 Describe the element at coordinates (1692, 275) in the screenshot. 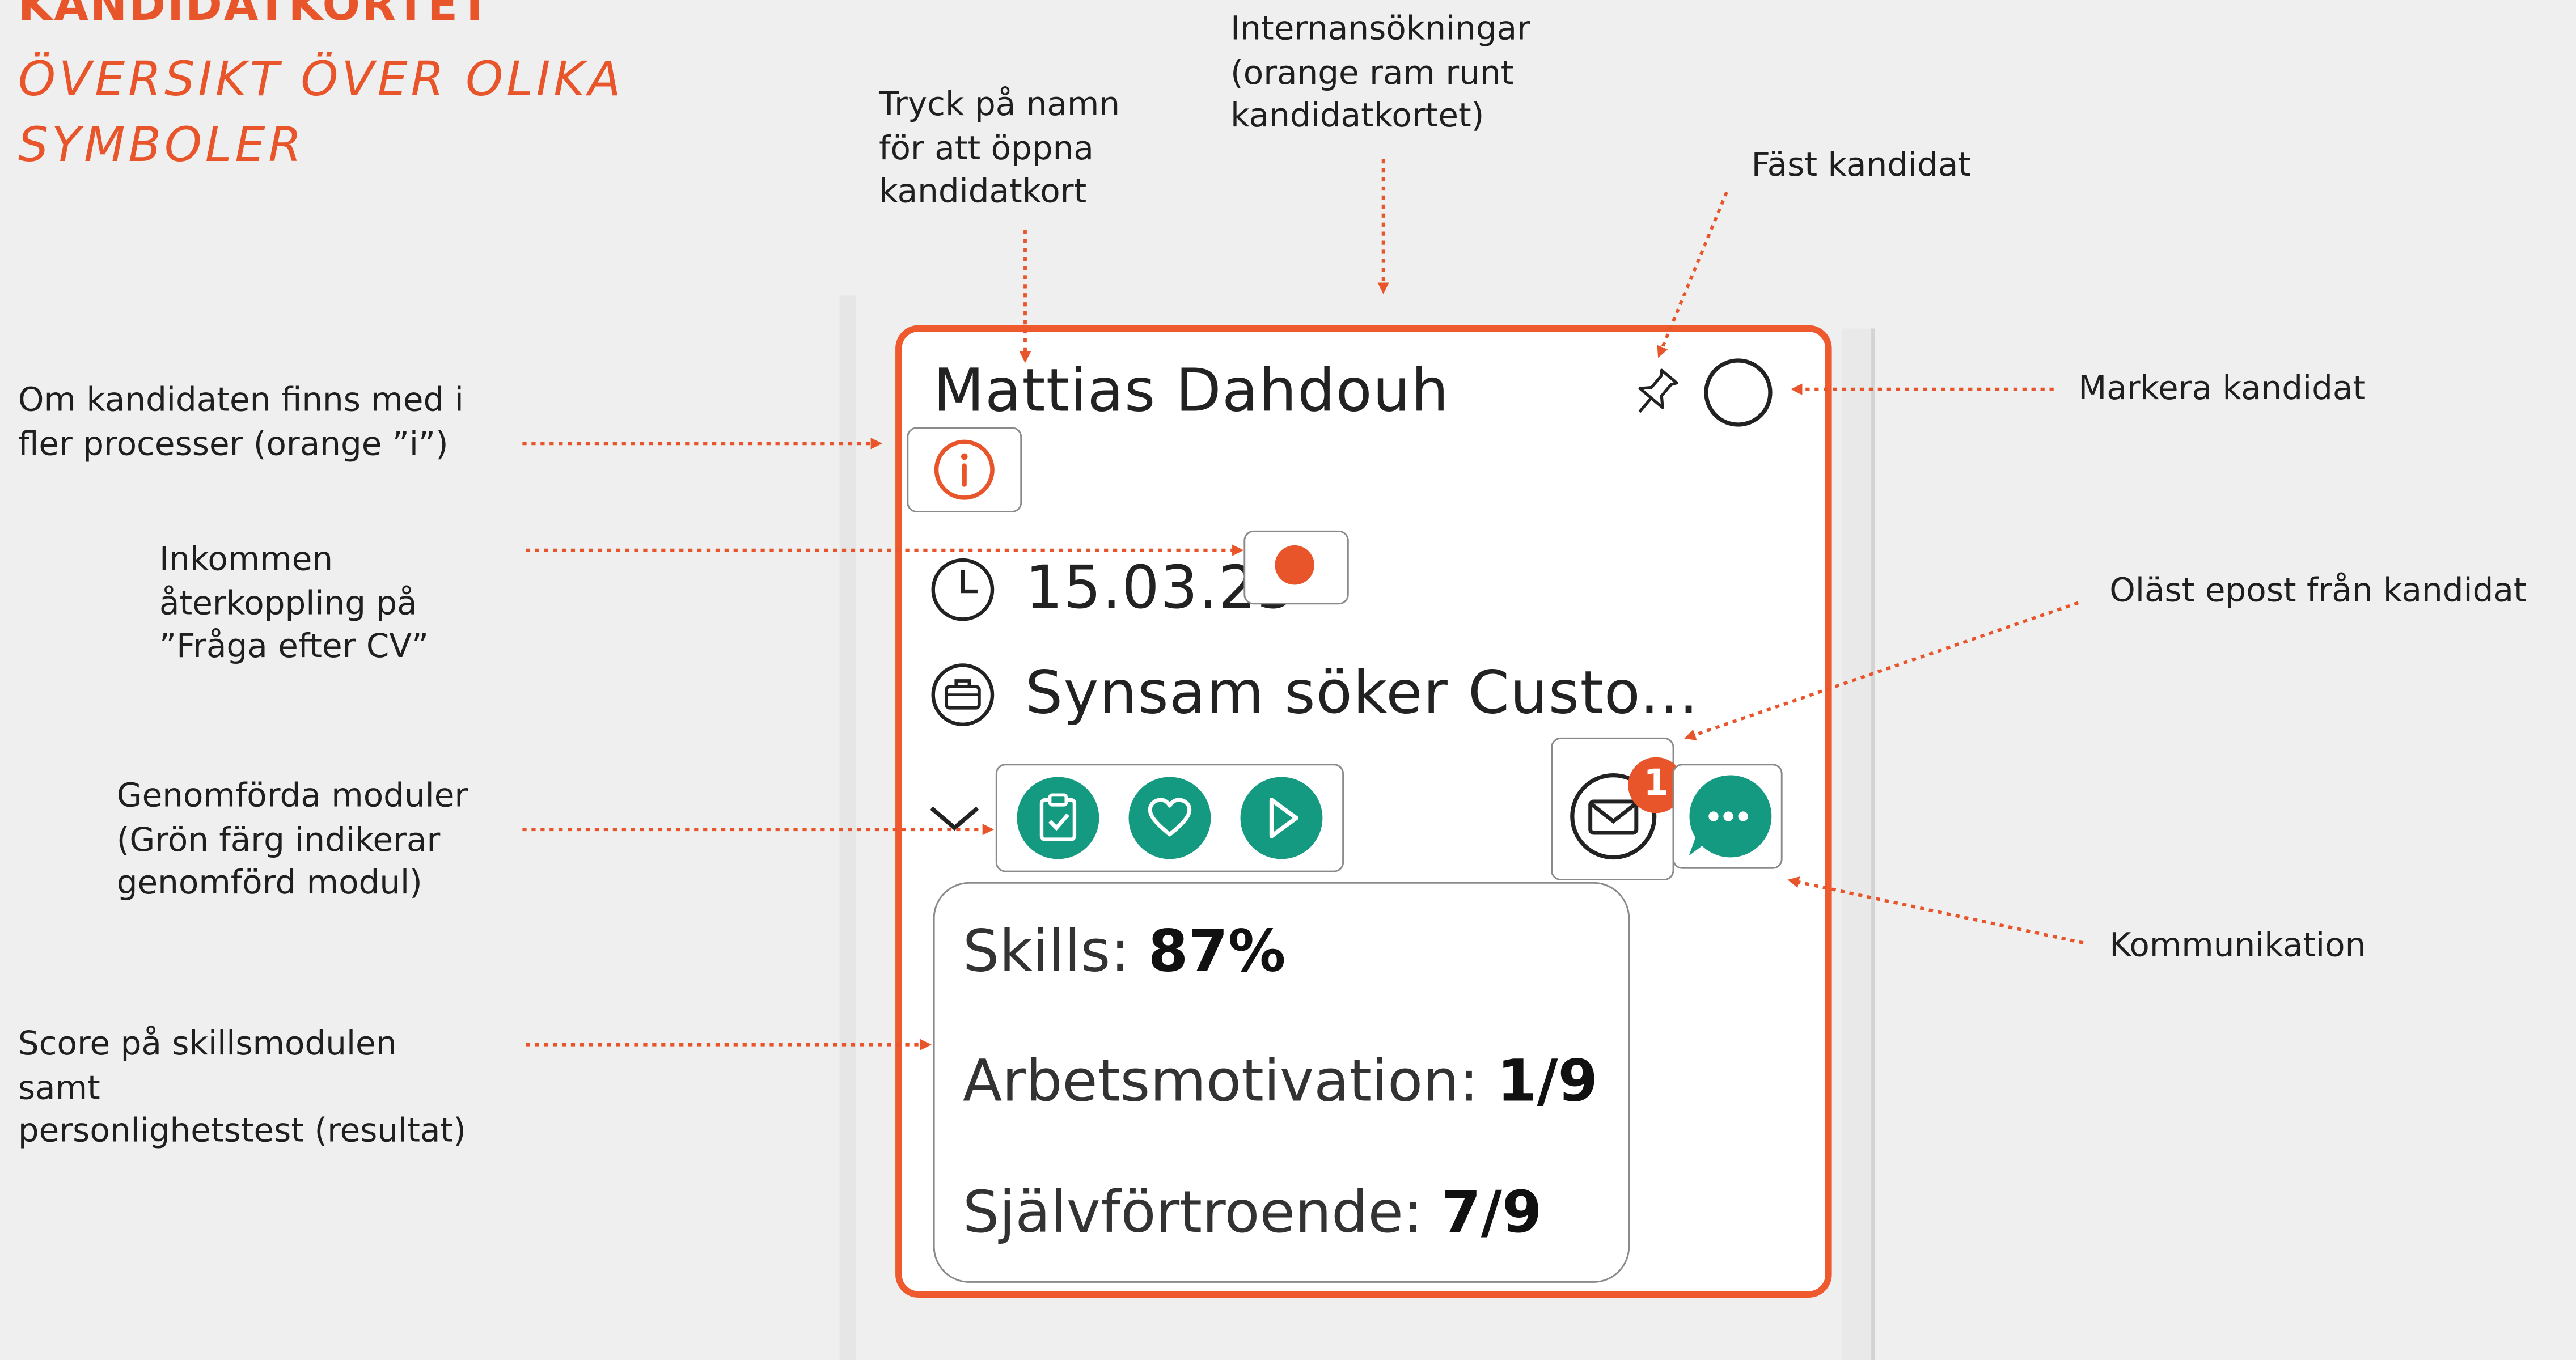

I see `arrow-pinned` at that location.